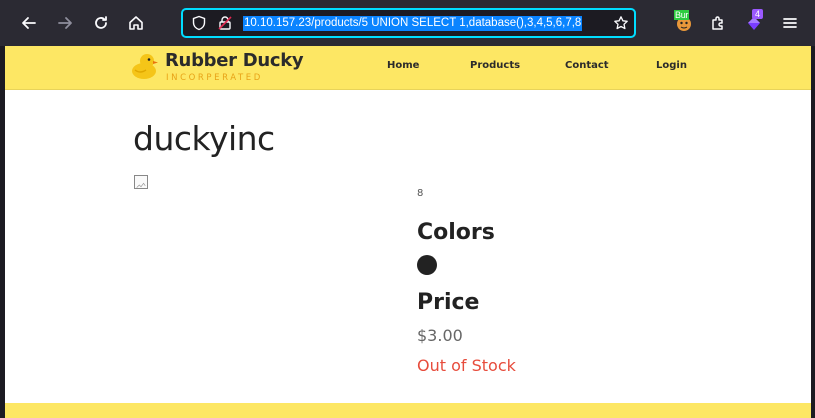  I want to click on price-value: $3.00, so click(440, 335).